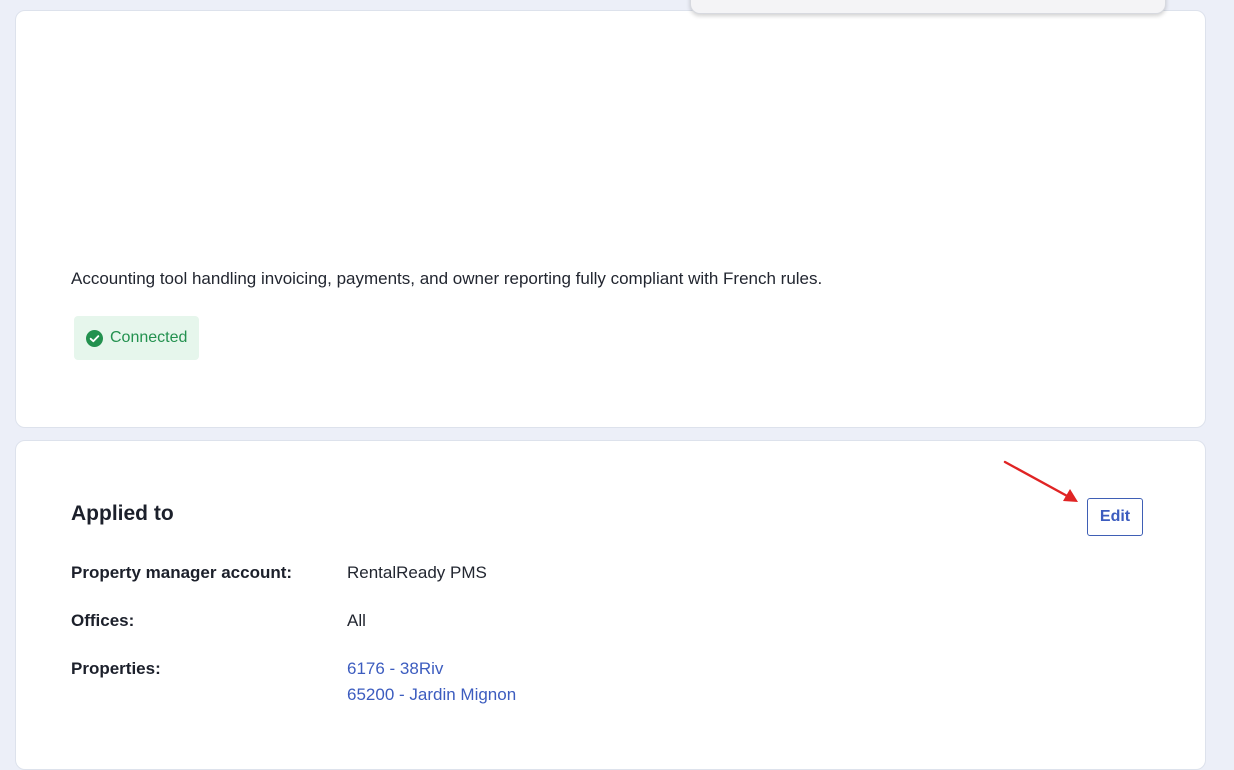 The height and width of the screenshot is (770, 1234). What do you see at coordinates (122, 513) in the screenshot?
I see `section-title: Applied to` at bounding box center [122, 513].